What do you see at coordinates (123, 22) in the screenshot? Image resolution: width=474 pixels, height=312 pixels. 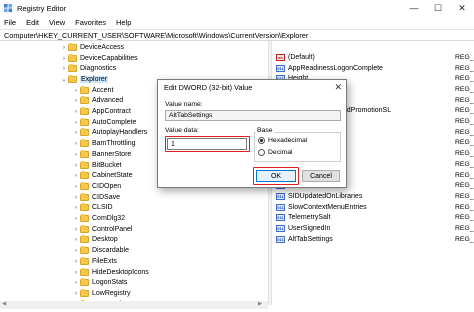 I see `menu-help: Help` at bounding box center [123, 22].